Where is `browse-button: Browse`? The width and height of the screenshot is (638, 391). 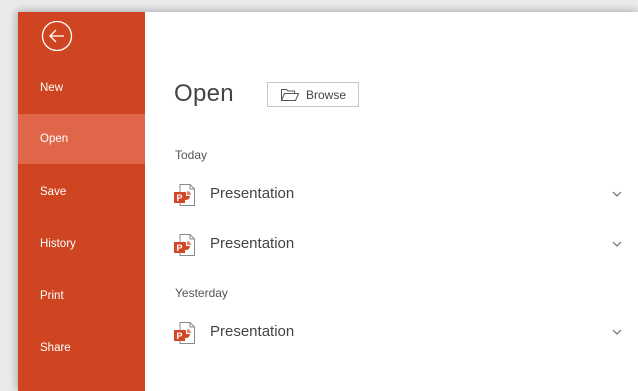
browse-button: Browse is located at coordinates (313, 94).